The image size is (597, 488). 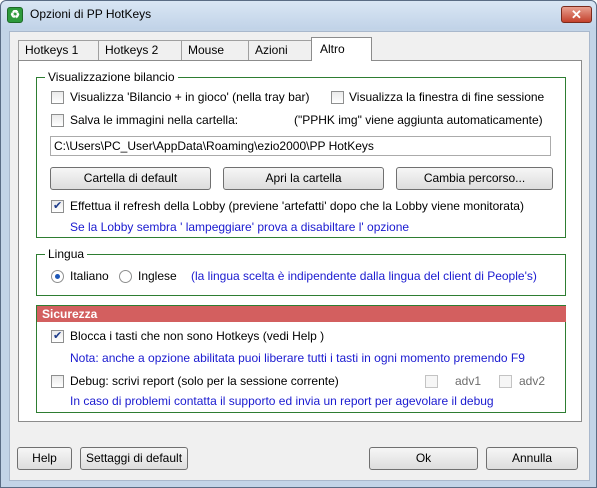 I want to click on default-settings-button: Settaggi di default, so click(x=134, y=458).